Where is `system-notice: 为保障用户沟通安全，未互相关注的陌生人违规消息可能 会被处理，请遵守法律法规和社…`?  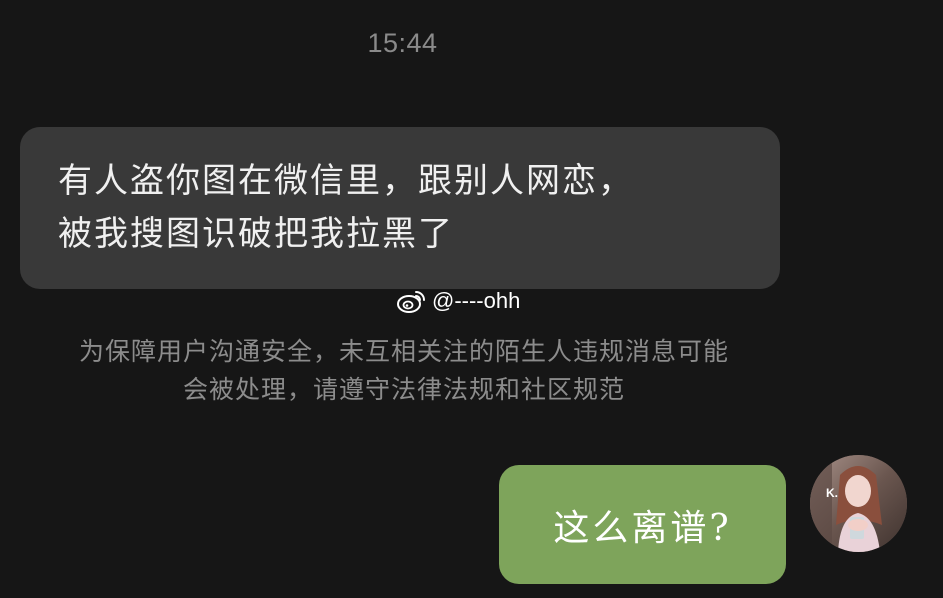 system-notice: 为保障用户沟通安全，未互相关注的陌生人违规消息可能 会被处理，请遵守法律法规和社… is located at coordinates (404, 371).